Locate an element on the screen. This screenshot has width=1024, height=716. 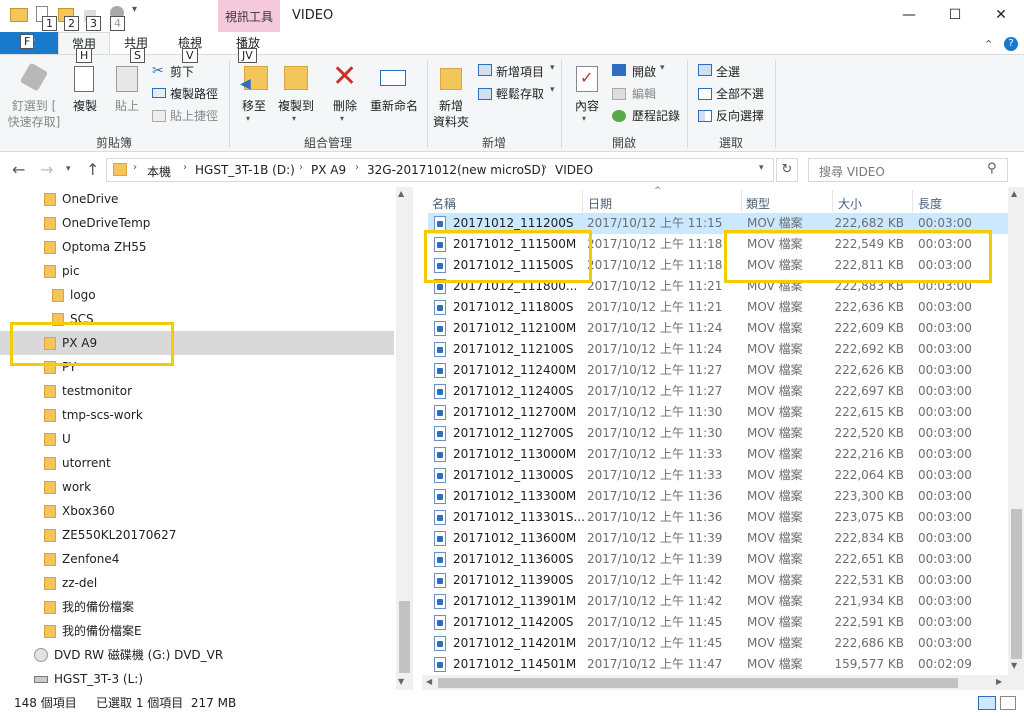
open-button: 開啟 is located at coordinates (644, 71).